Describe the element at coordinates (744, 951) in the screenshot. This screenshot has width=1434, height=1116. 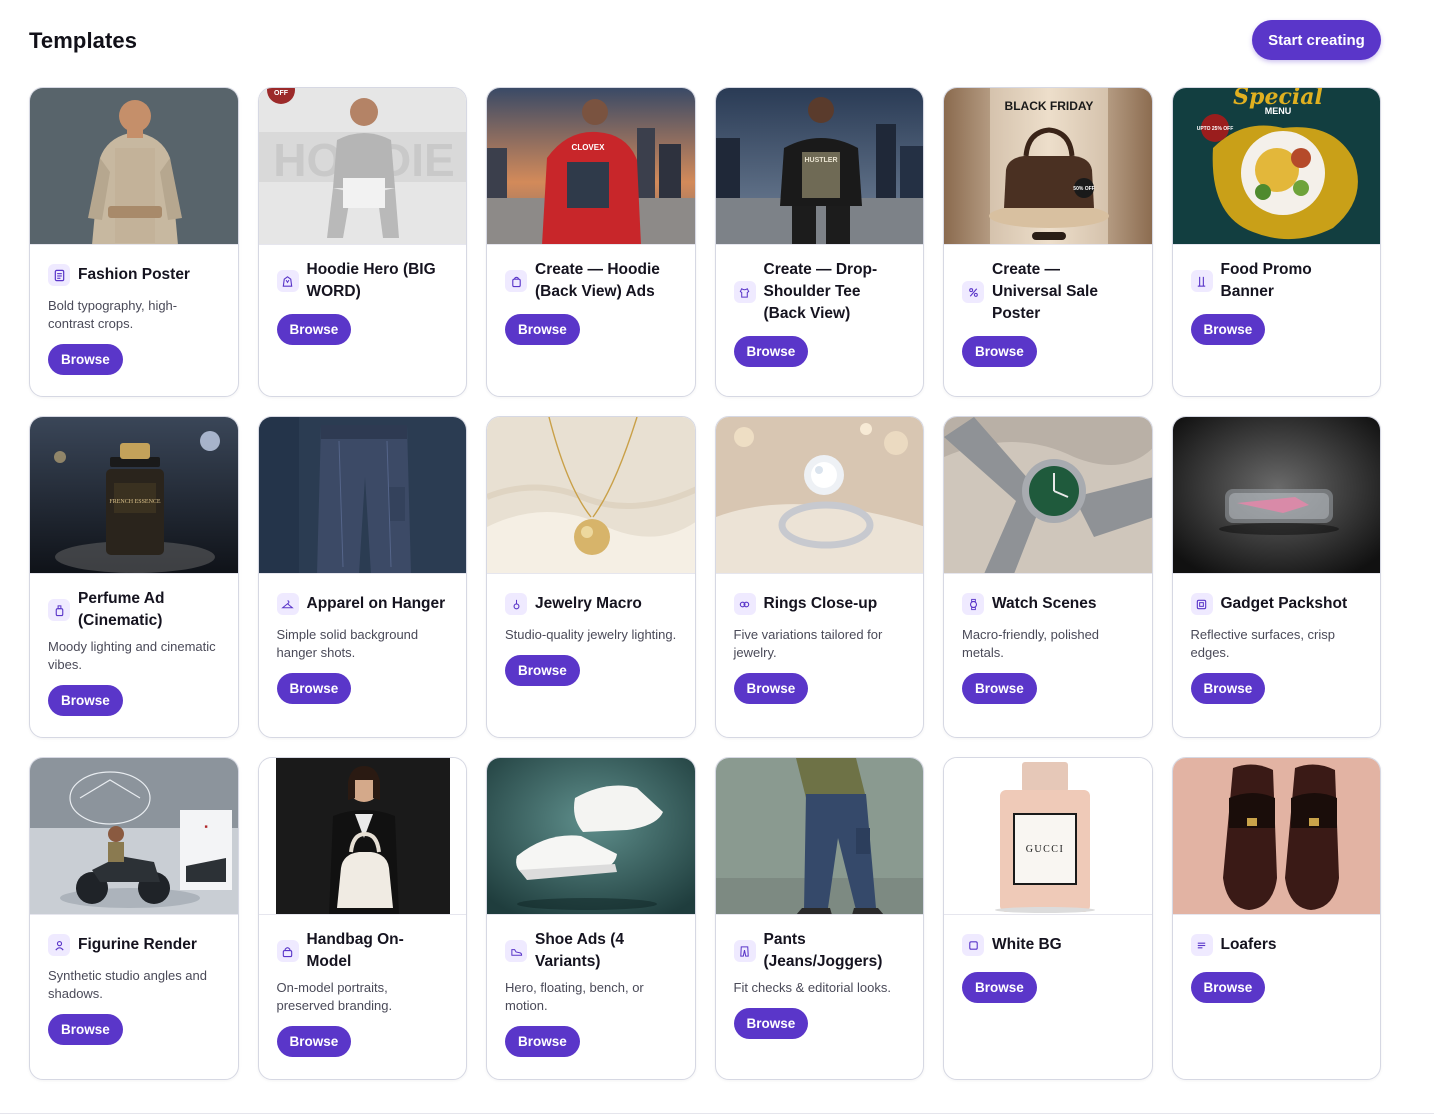
I see `pants-icon` at that location.